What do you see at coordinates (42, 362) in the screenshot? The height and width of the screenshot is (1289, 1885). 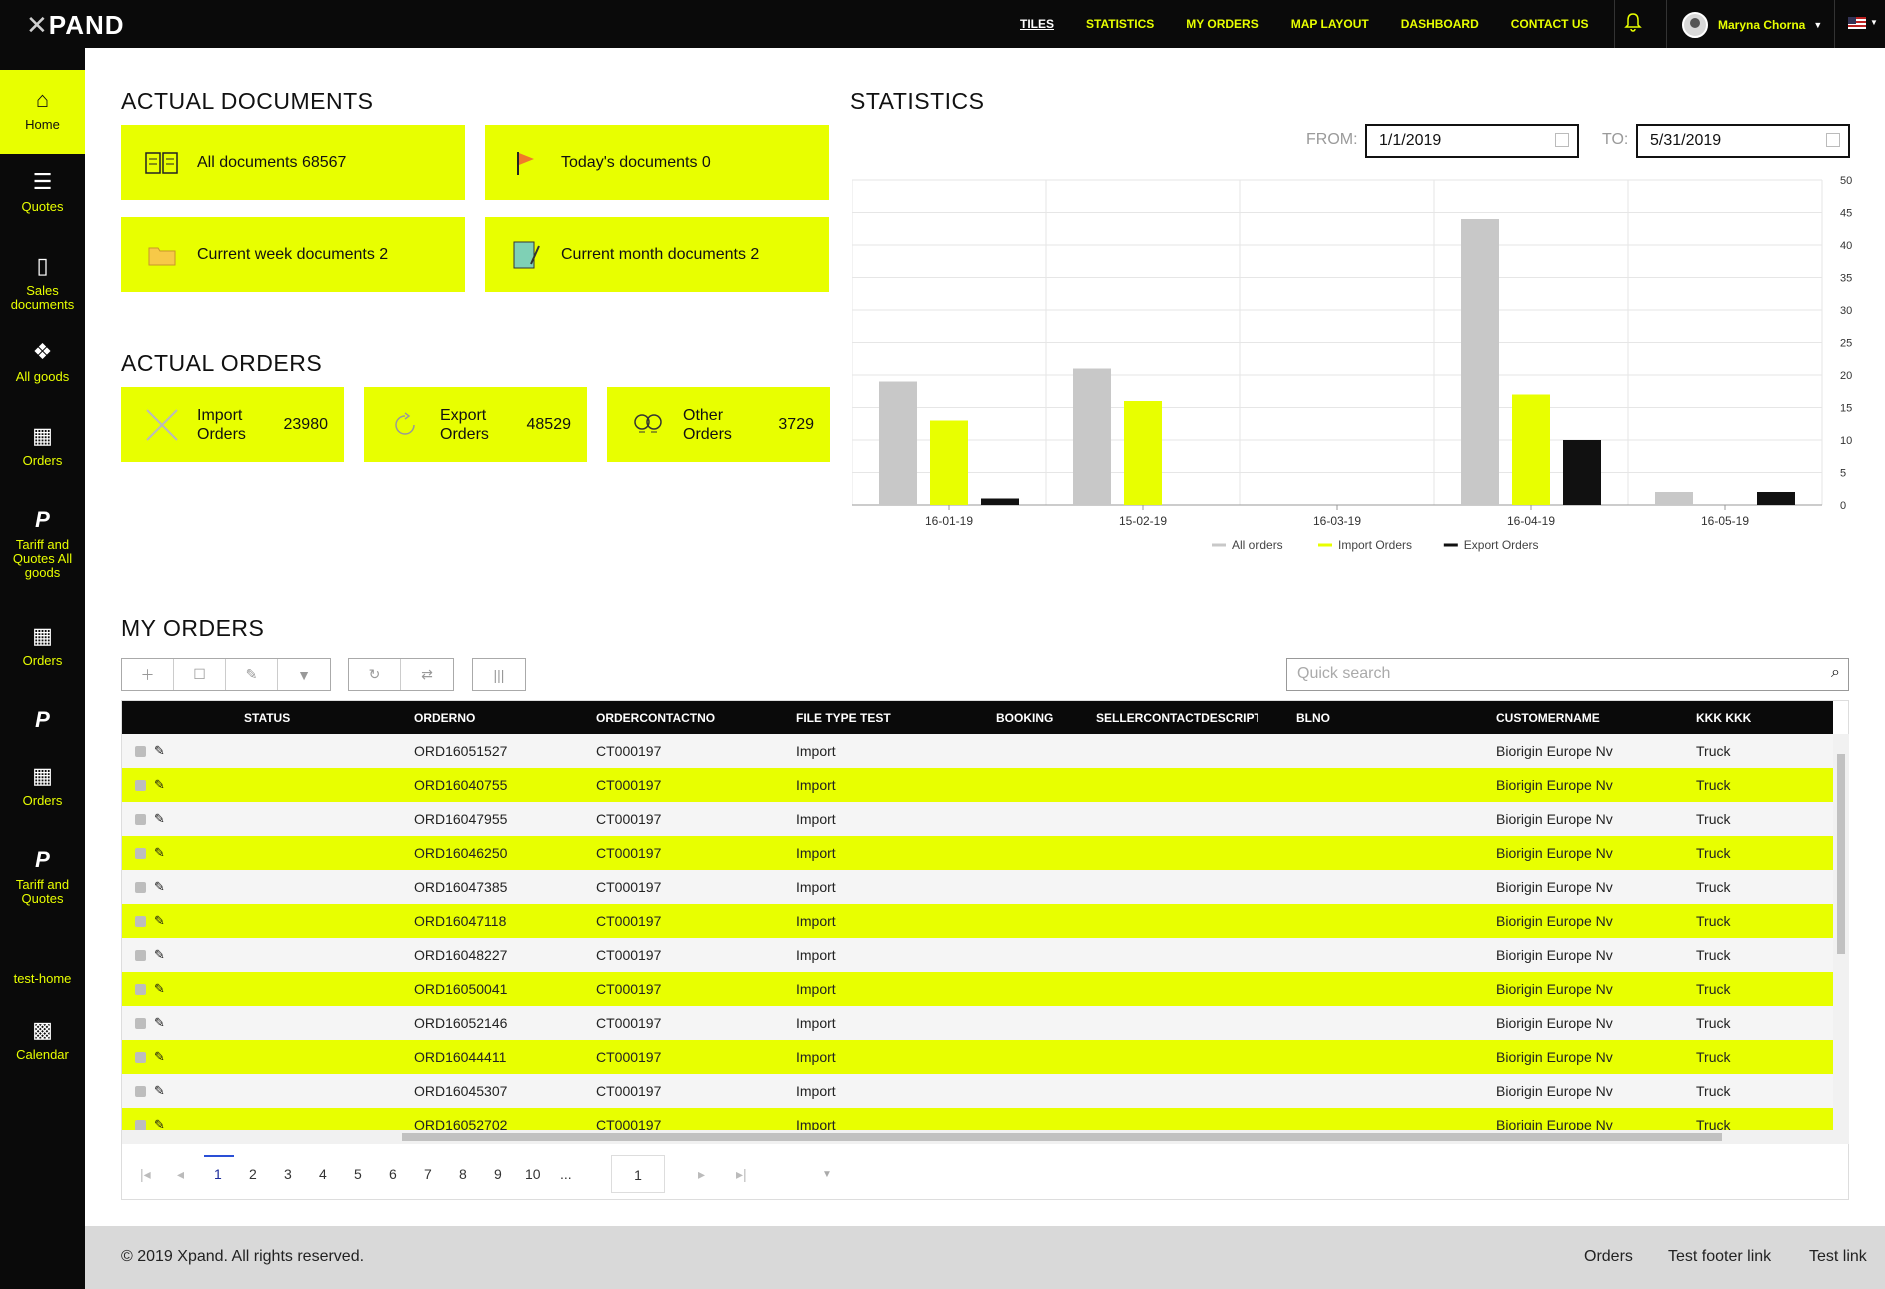 I see `sidebar-item-all-goods: ❖ All goods` at bounding box center [42, 362].